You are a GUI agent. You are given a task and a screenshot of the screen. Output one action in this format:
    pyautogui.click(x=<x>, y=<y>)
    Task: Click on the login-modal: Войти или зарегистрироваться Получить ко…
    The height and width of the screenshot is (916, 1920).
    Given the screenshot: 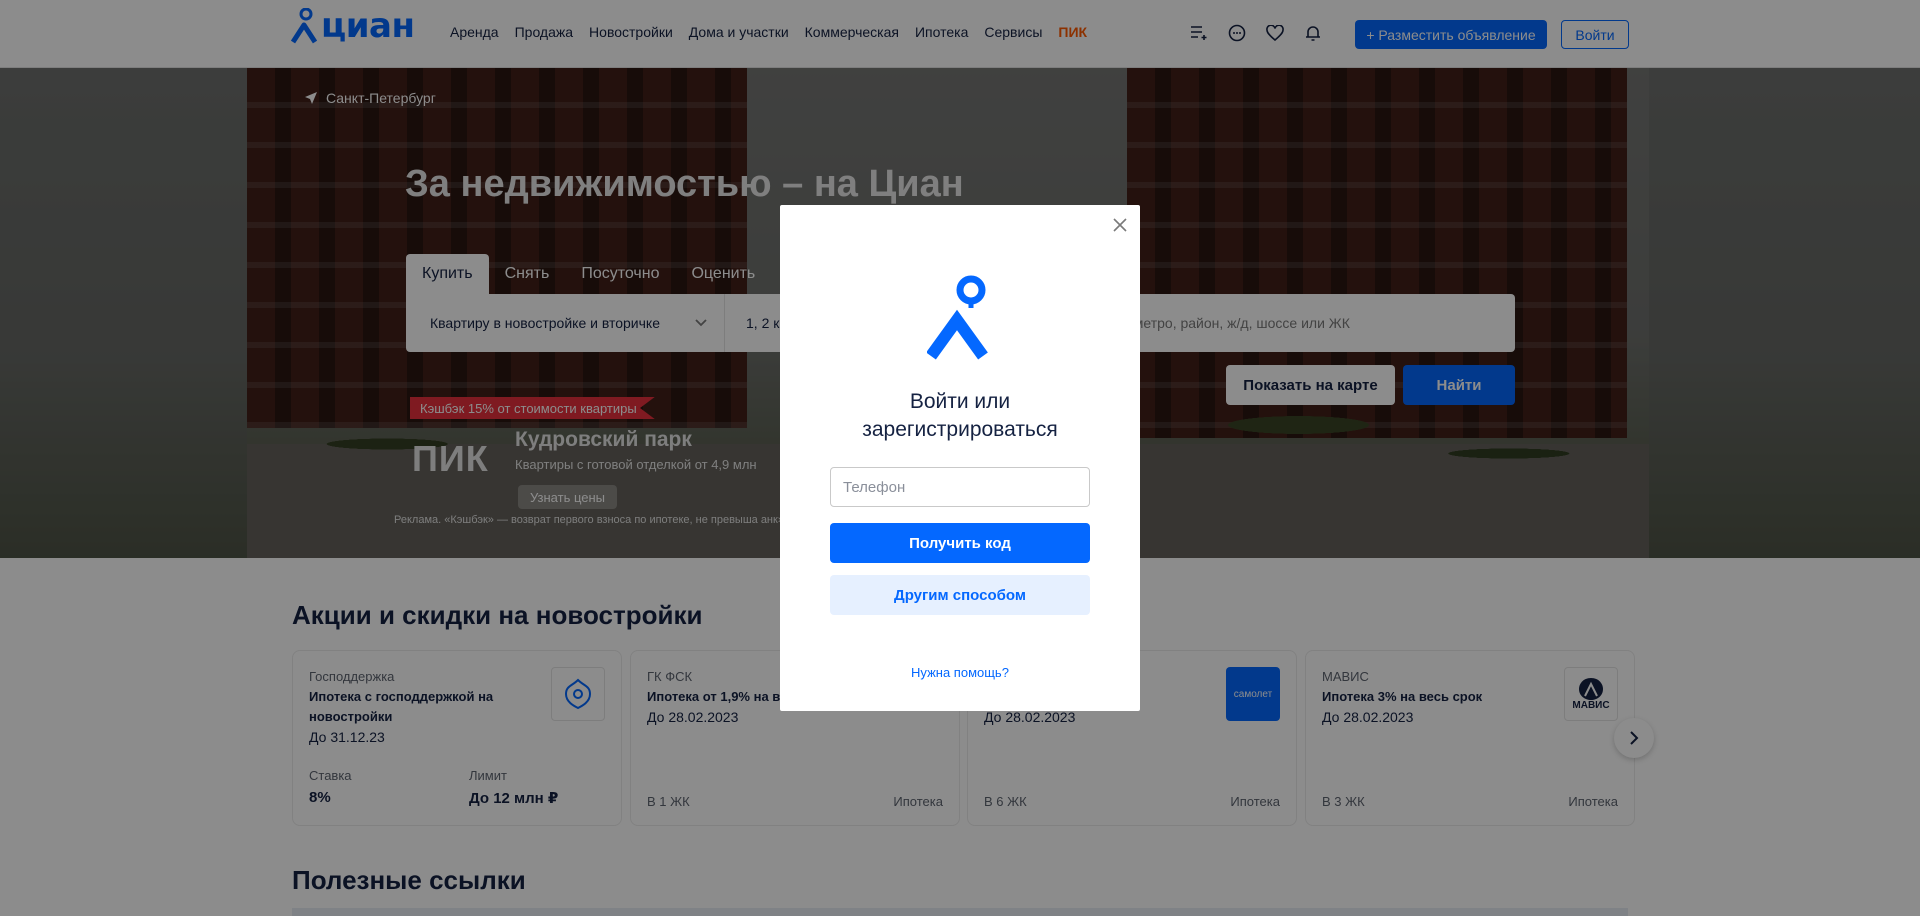 What is the action you would take?
    pyautogui.click(x=960, y=458)
    